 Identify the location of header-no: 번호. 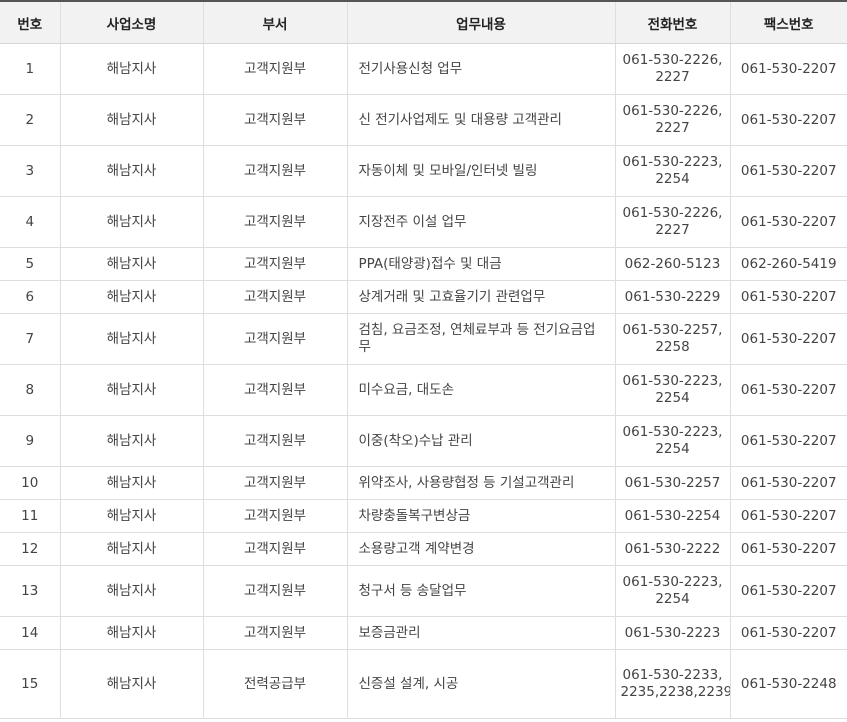
(30, 22).